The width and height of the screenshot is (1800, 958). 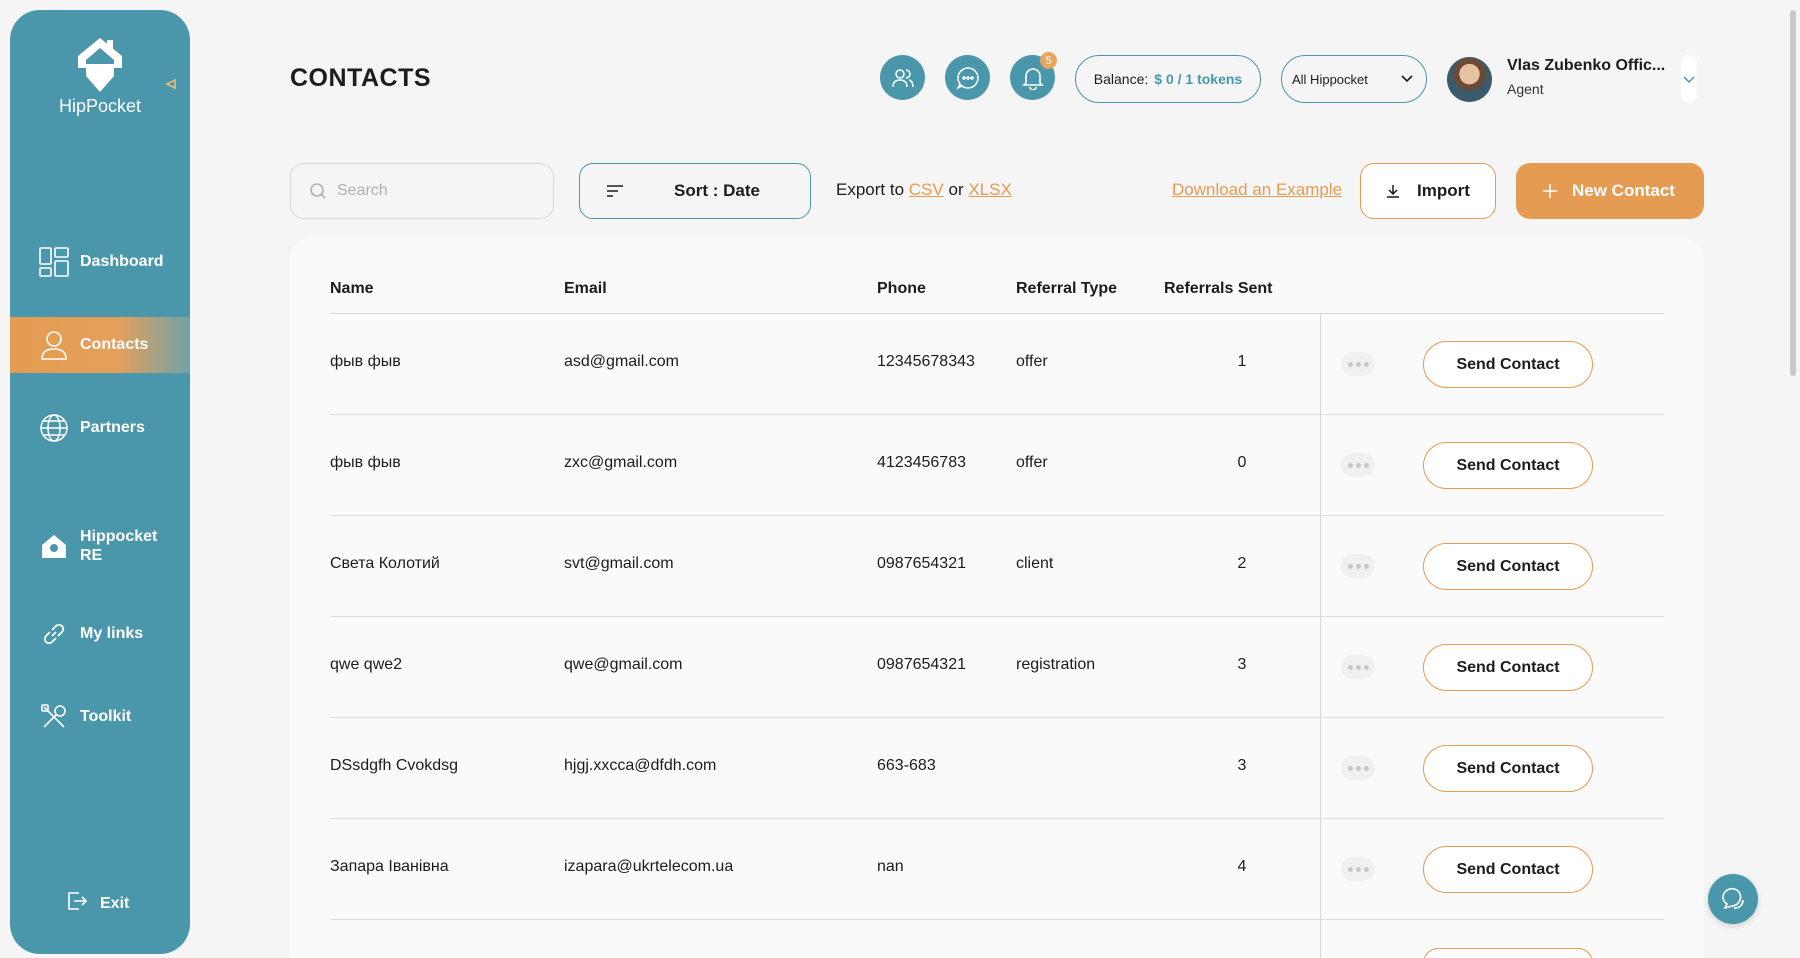 What do you see at coordinates (1035, 563) in the screenshot?
I see `contact-referral-type: client` at bounding box center [1035, 563].